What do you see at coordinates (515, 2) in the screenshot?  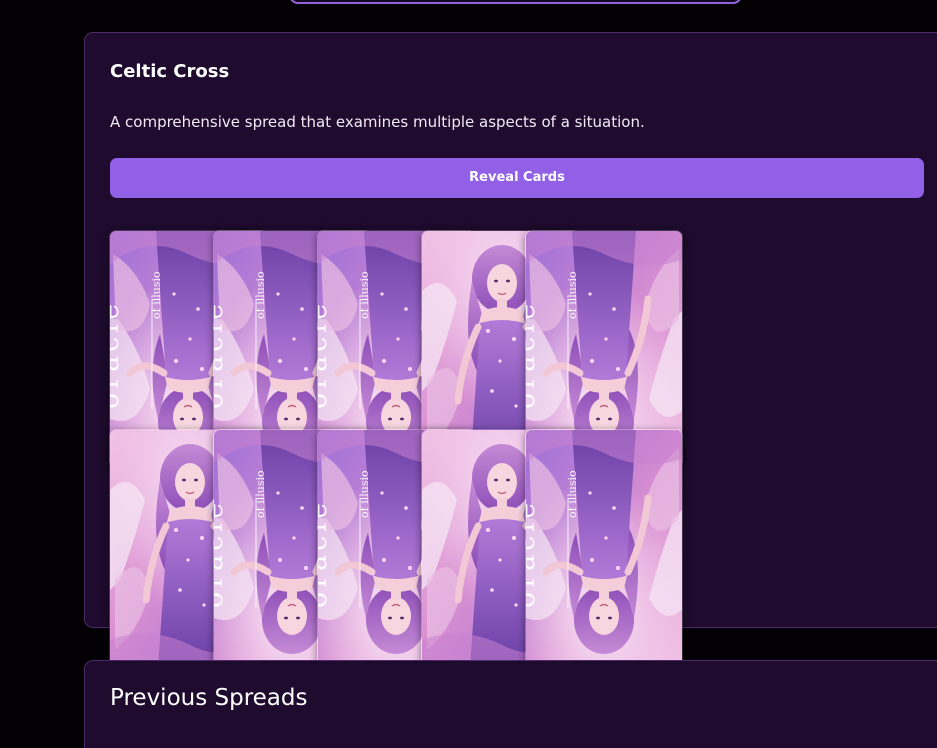 I see `top-input-field` at bounding box center [515, 2].